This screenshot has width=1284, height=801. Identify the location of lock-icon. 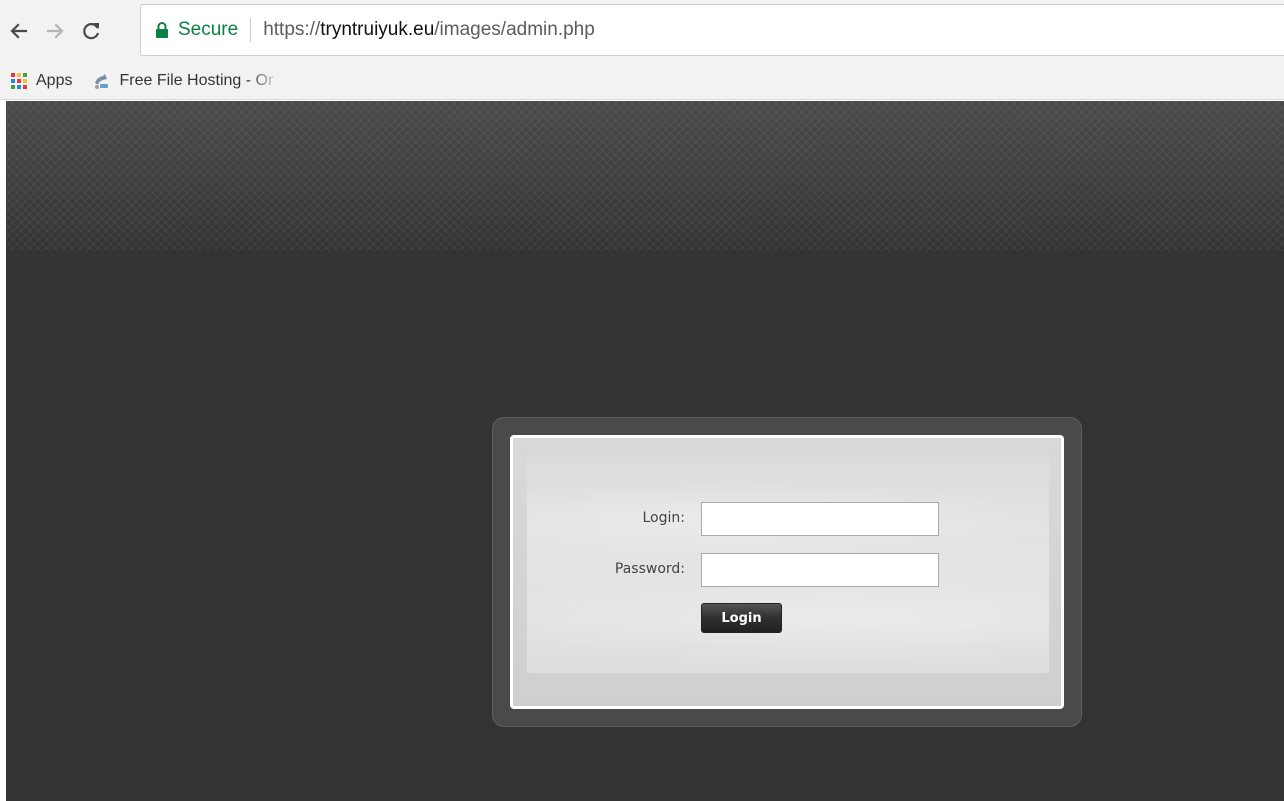
(162, 30).